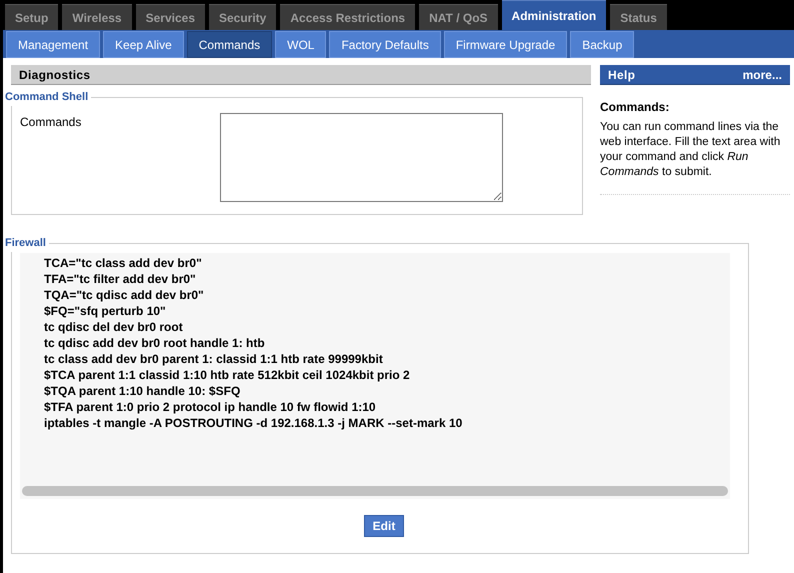 This screenshot has height=573, width=794. I want to click on code-line: $TFA parent 1:0 prio 2 protocol ip handle 10 fw flowid 1:10, so click(210, 407).